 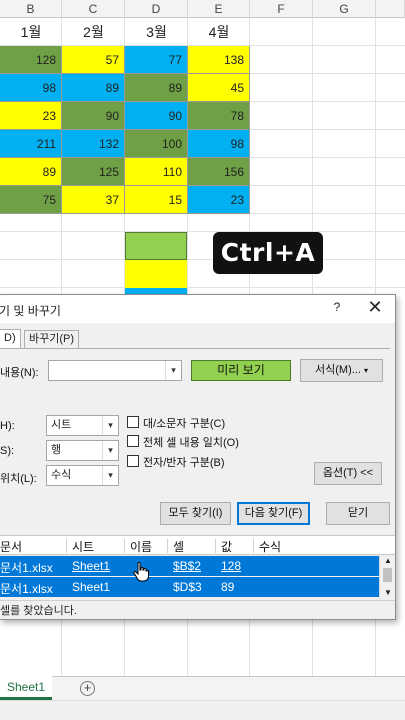 I want to click on data-cell: 110, so click(x=156, y=172).